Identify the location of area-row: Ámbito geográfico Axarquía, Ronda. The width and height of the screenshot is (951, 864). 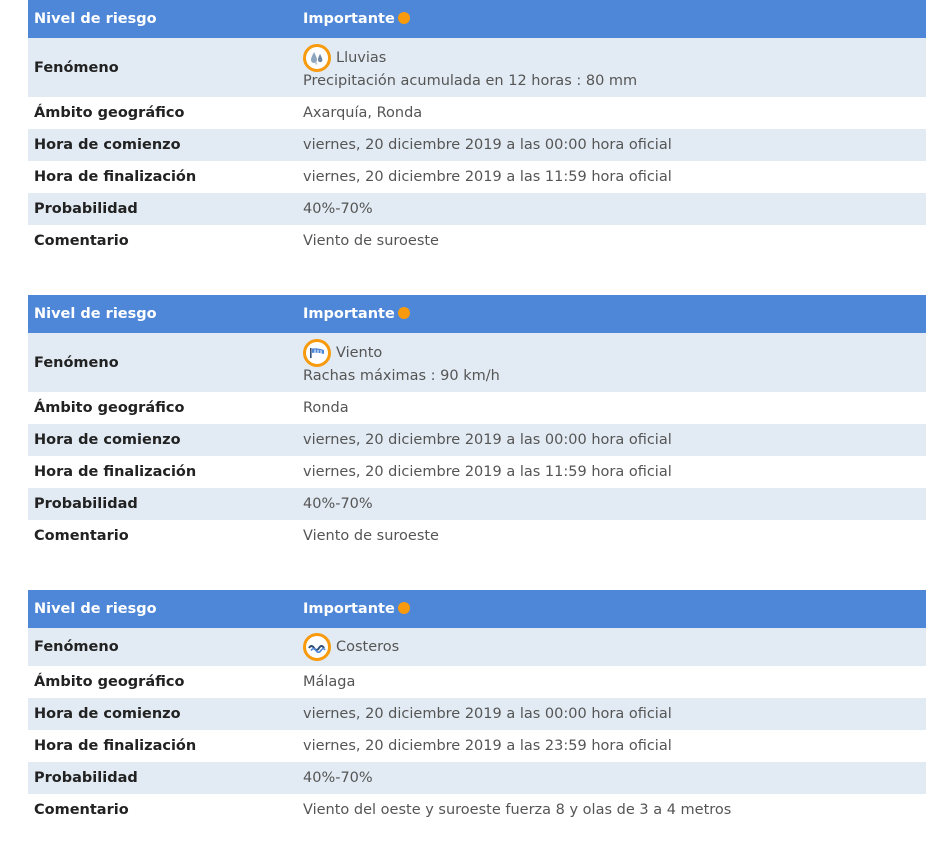
(477, 113).